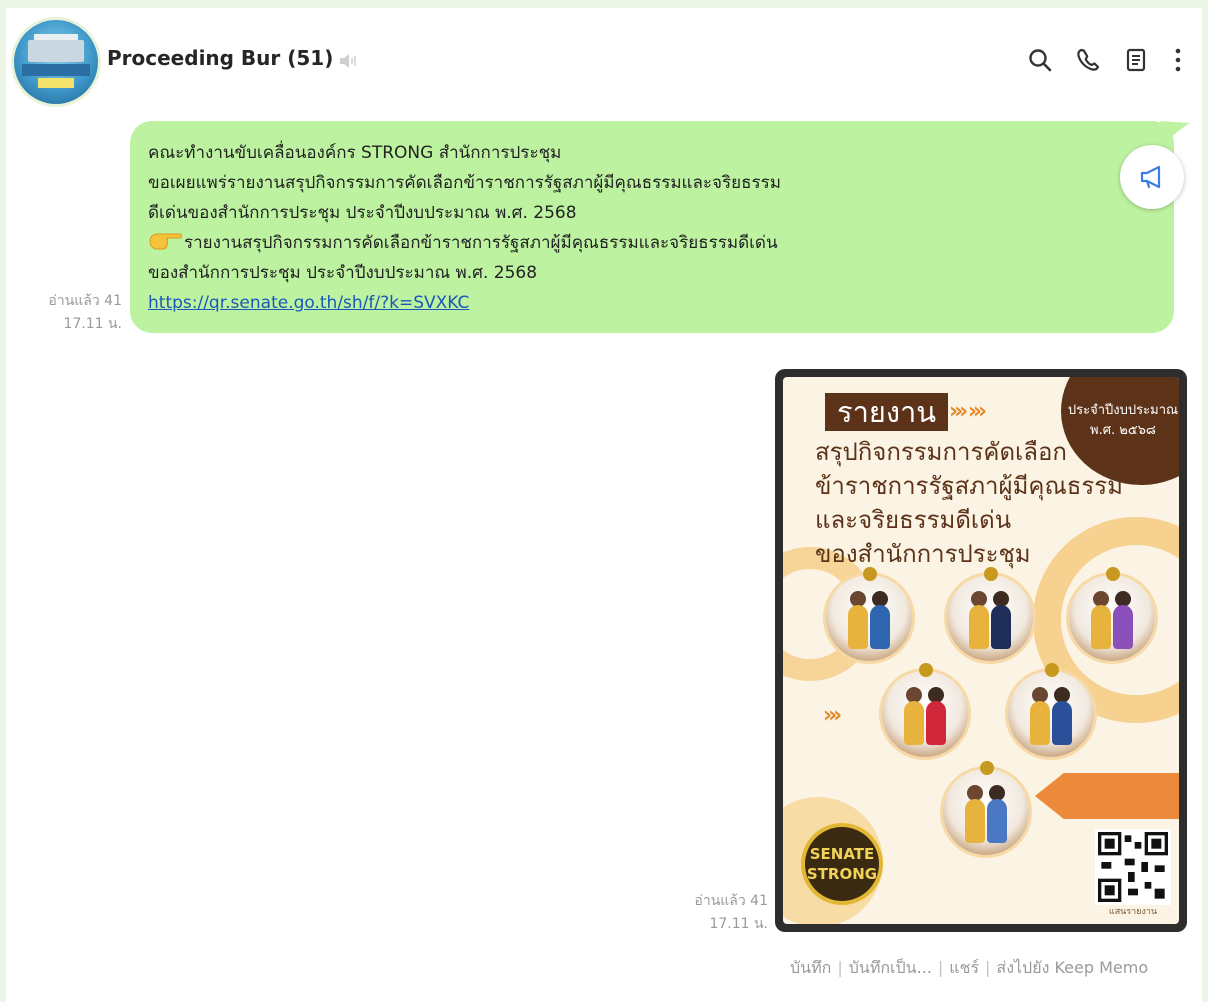 The width and height of the screenshot is (1208, 1002). What do you see at coordinates (1123, 410) in the screenshot?
I see `poster-year-line: ประจำปีงบประมาณ` at bounding box center [1123, 410].